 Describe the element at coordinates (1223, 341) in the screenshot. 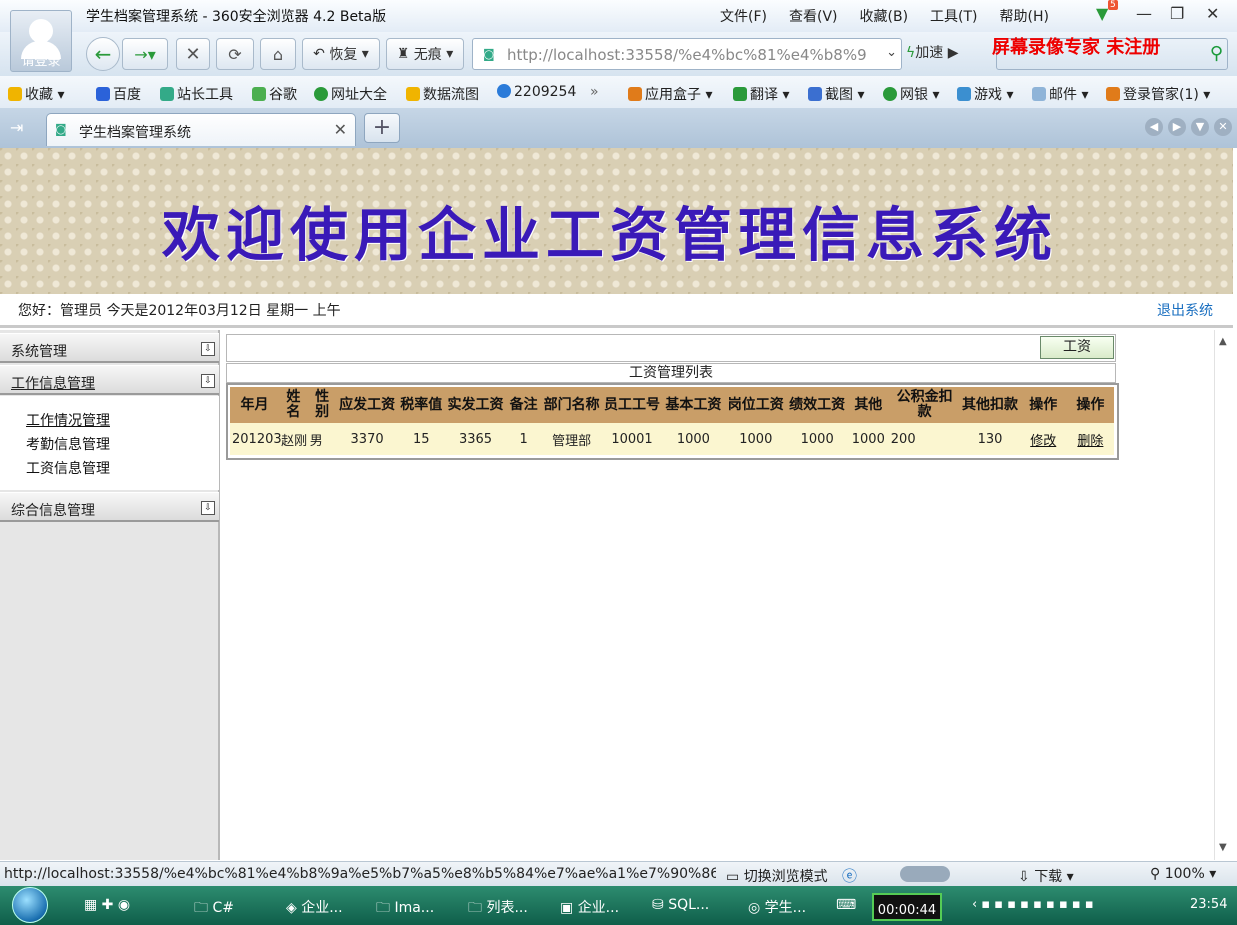

I see `scroll-up-icon: ▲` at that location.